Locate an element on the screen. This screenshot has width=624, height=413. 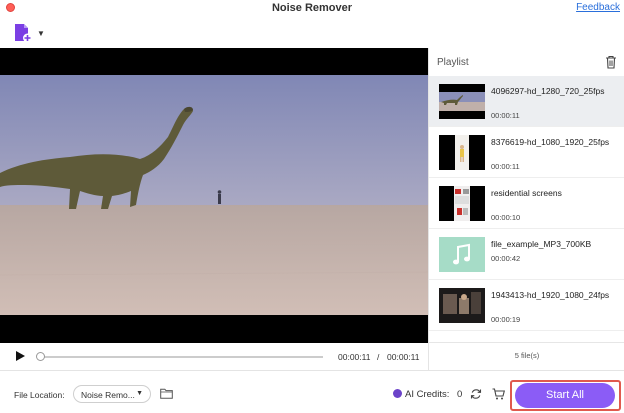
playlist-item: 8376619-hd_1080_1920_25fps 00:00:11 is located at coordinates (526, 152).